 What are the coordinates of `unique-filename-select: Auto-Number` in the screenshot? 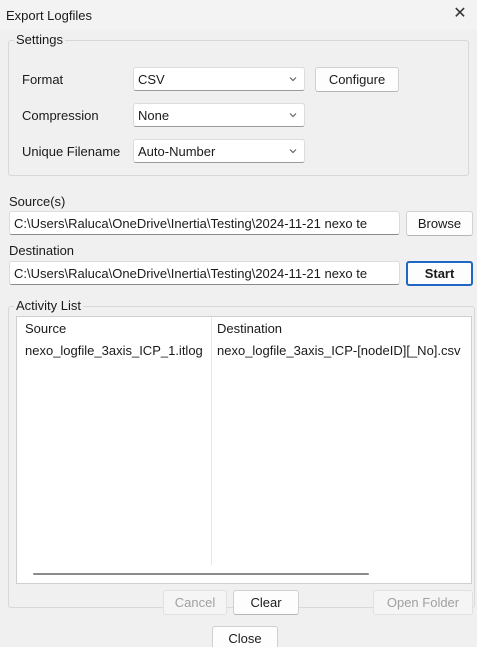 It's located at (219, 151).